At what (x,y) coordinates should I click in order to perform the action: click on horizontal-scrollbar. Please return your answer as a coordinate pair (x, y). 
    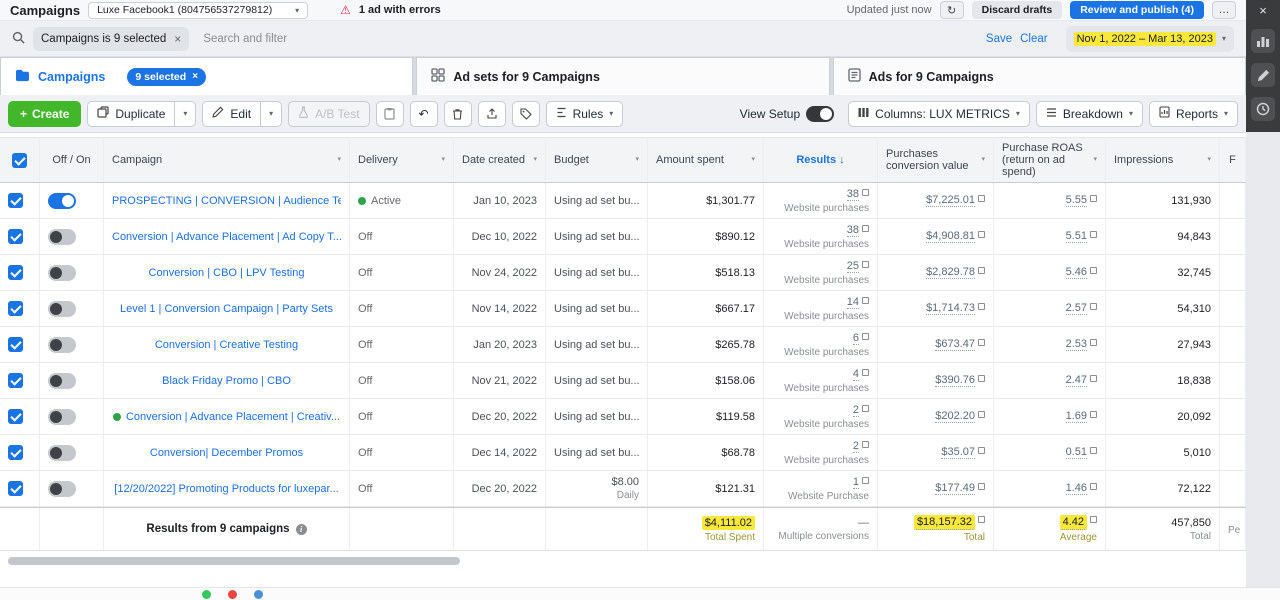
    Looking at the image, I should click on (234, 561).